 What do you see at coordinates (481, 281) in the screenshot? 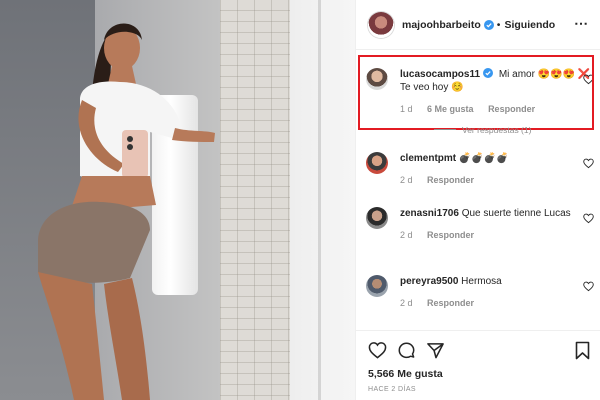
I see `comment-text: Hermosa` at bounding box center [481, 281].